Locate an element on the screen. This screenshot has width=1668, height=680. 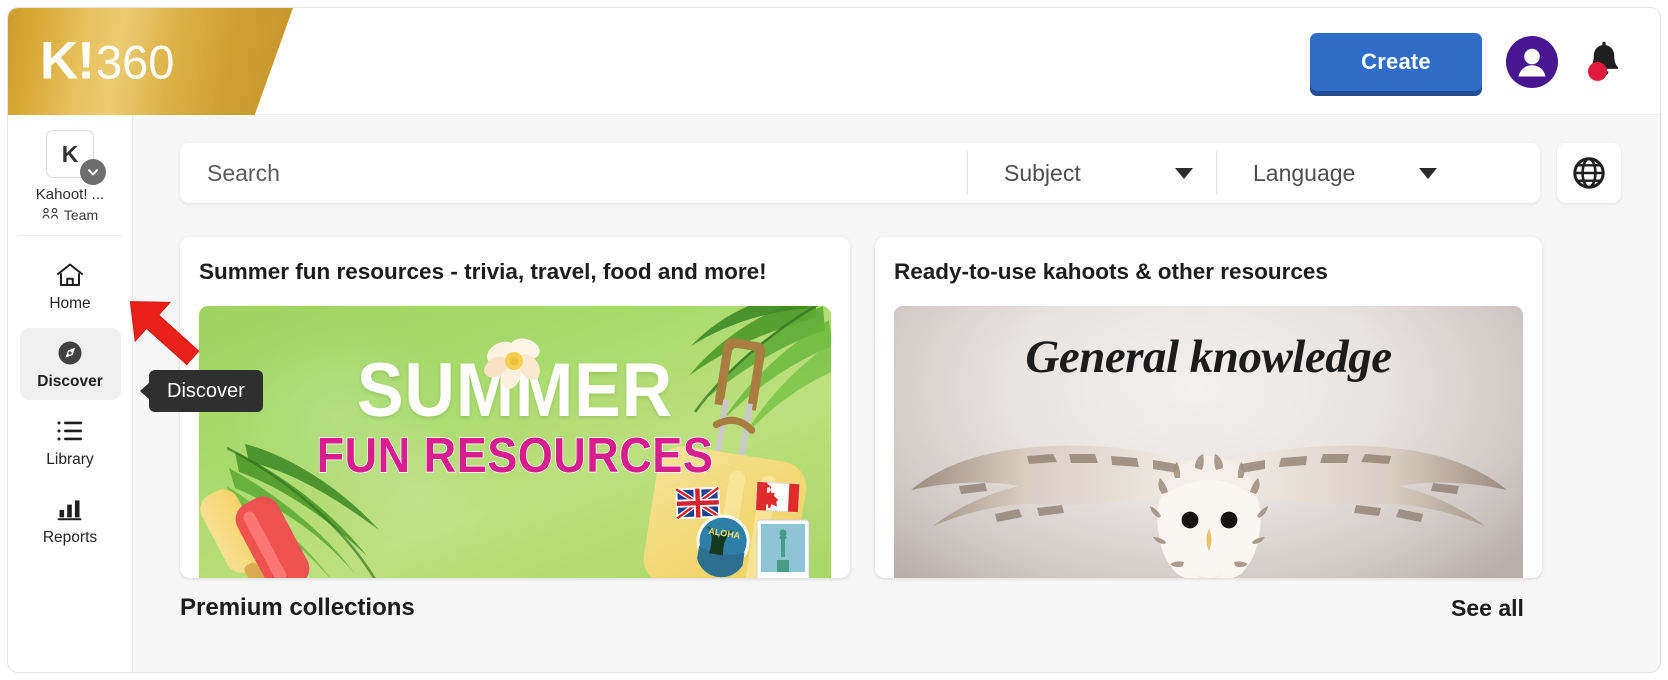
sidebar-navigation: Home Discover Library Reports is located at coordinates (70, 396).